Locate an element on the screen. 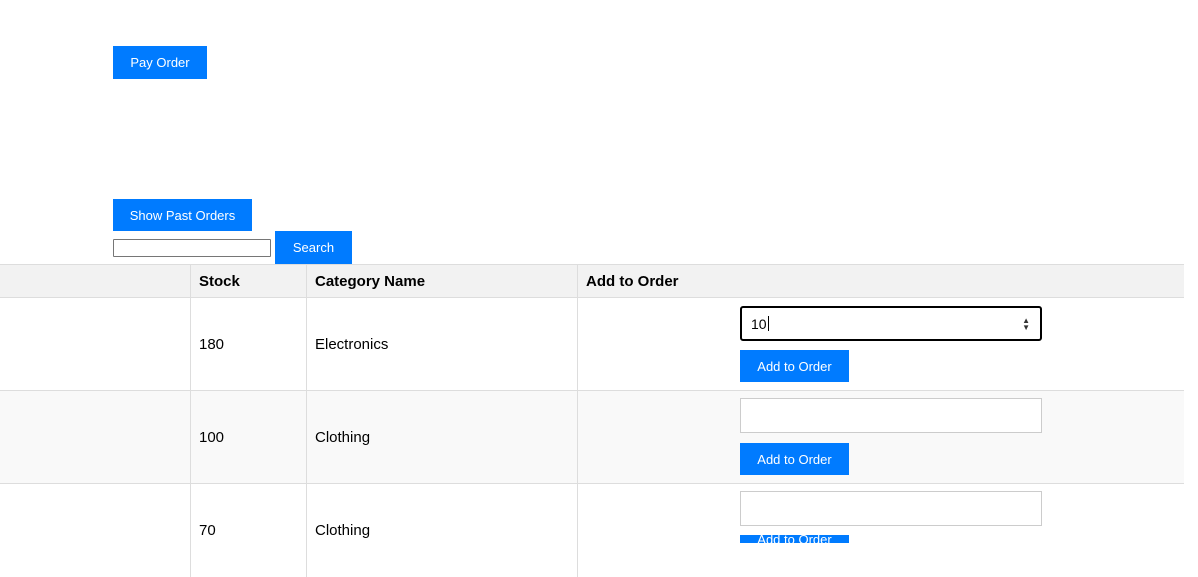  table-header-row: Stock Category Name Add to Order is located at coordinates (592, 281).